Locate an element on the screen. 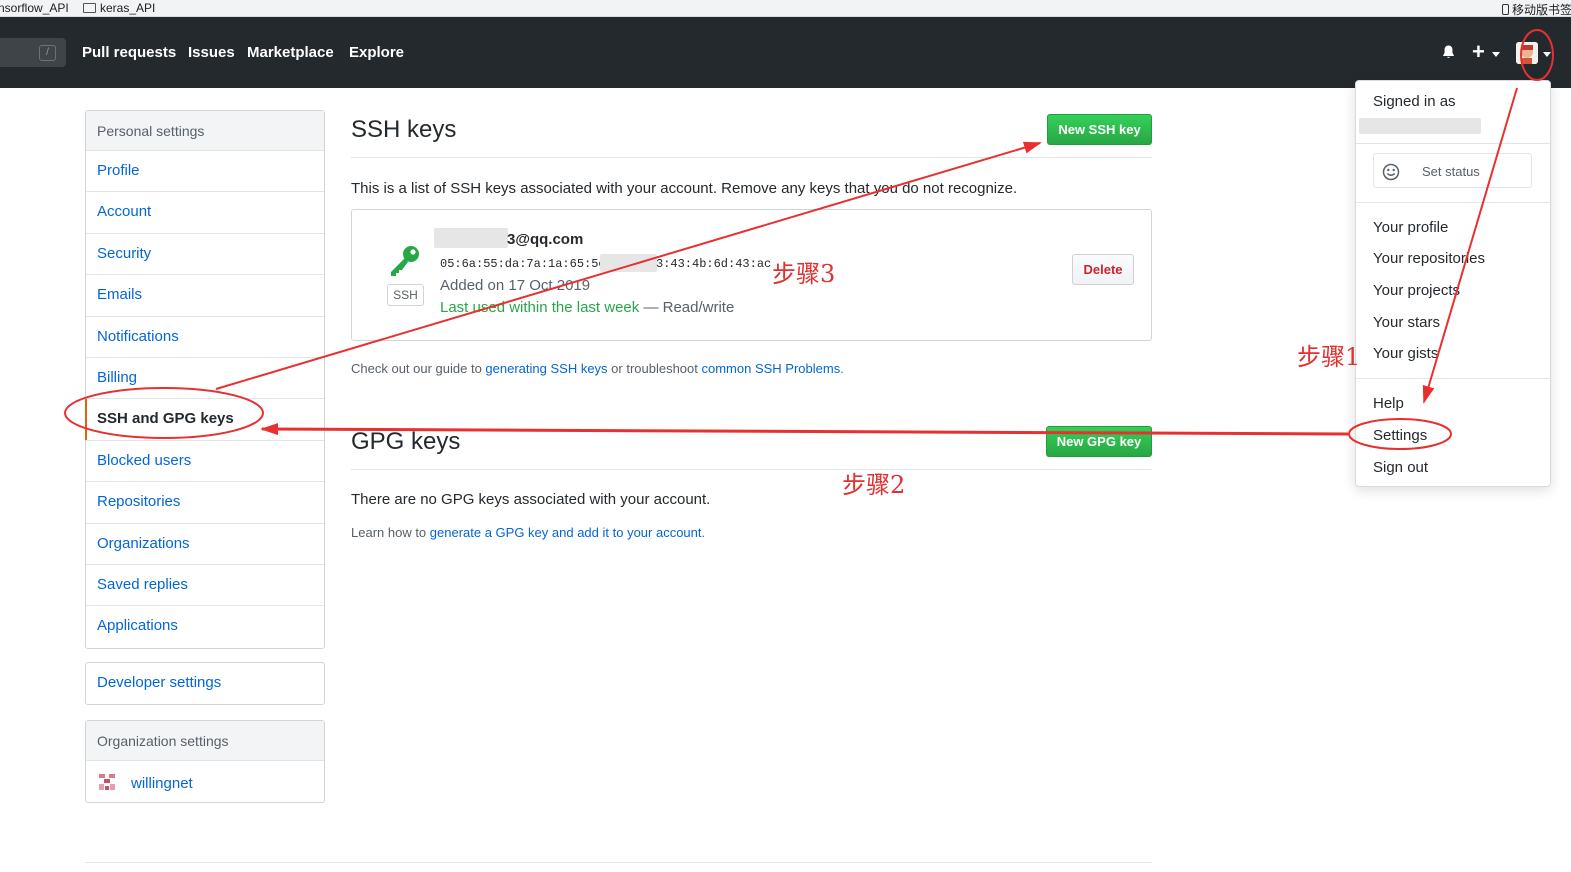 The image size is (1571, 872). annotation-step3: 步骤3 is located at coordinates (804, 274).